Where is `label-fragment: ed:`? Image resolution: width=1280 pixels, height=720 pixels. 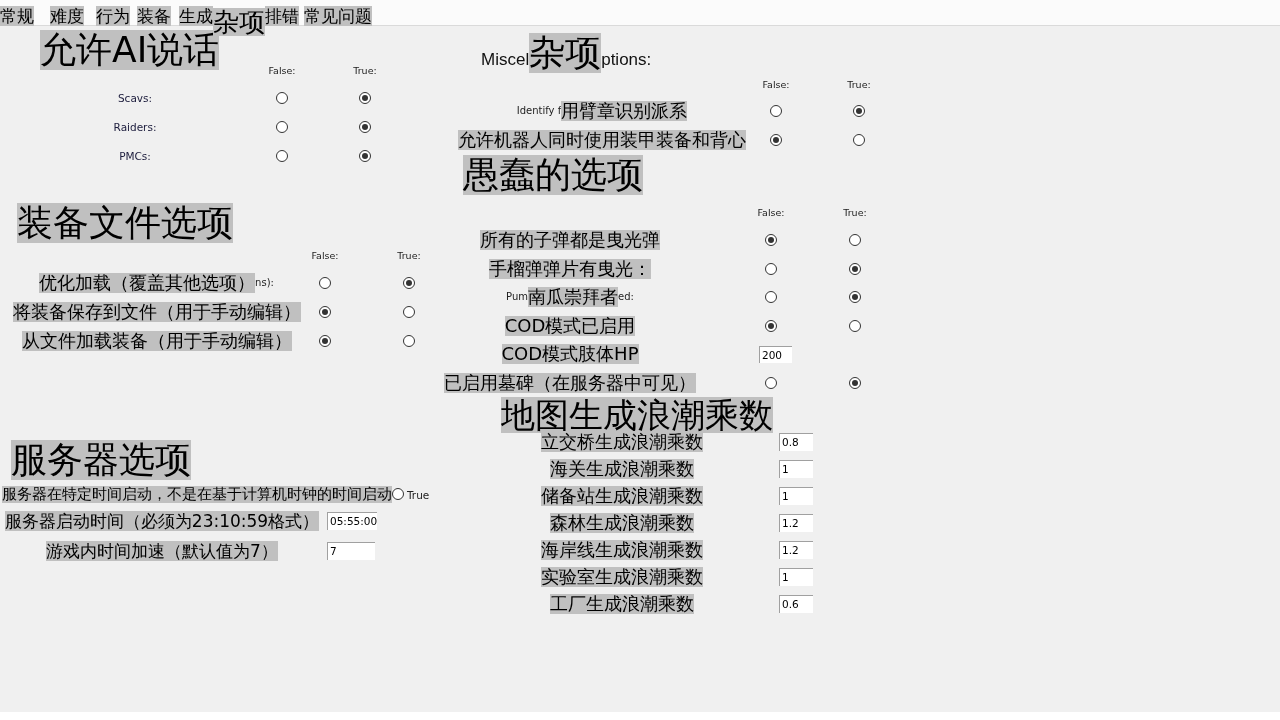 label-fragment: ed: is located at coordinates (626, 297).